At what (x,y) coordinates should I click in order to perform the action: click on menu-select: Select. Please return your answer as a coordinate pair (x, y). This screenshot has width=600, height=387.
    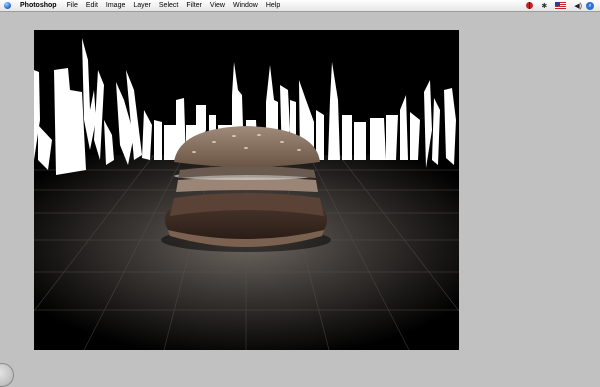
    Looking at the image, I should click on (168, 5).